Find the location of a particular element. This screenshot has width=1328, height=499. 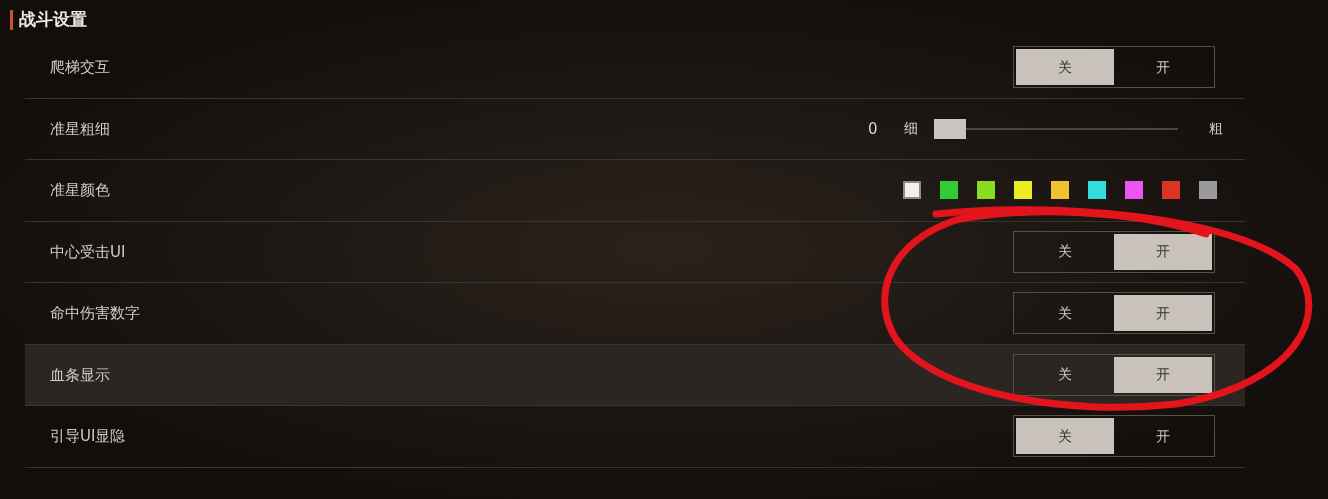

min-label: 细 is located at coordinates (911, 129).